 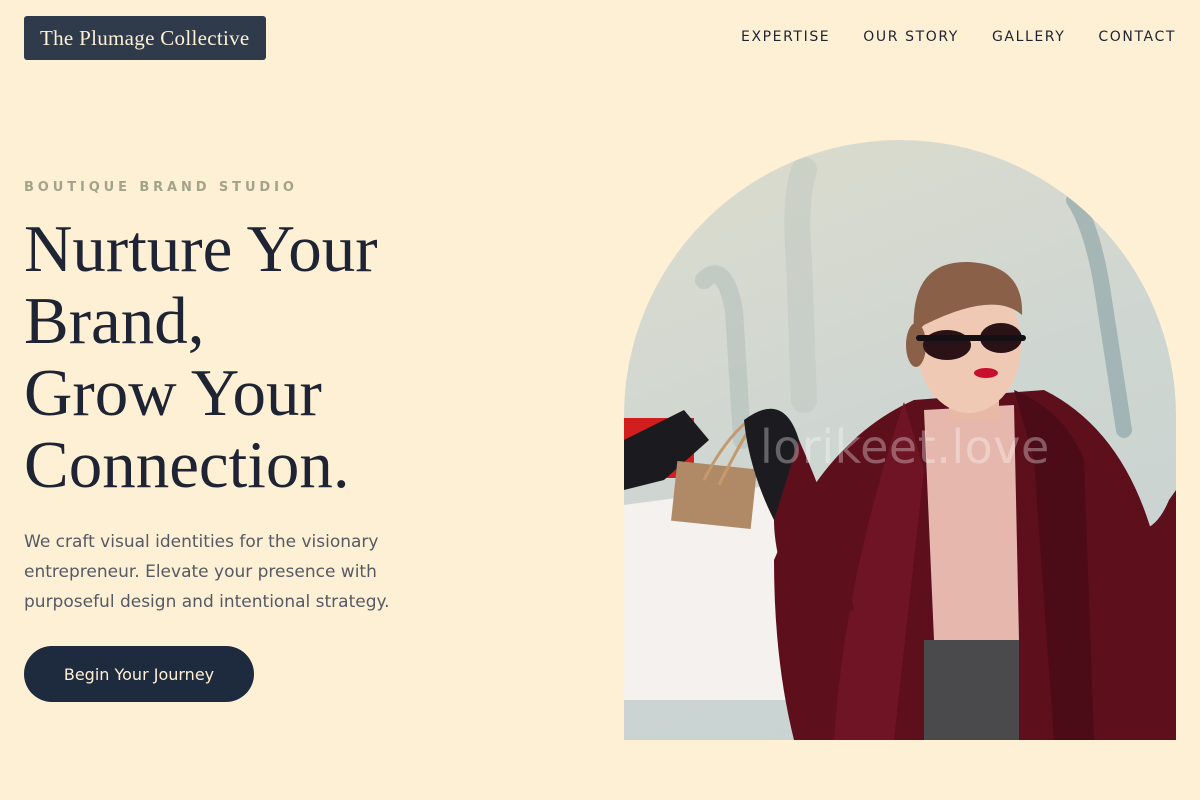 I want to click on headline-line-4: Connection., so click(x=187, y=465).